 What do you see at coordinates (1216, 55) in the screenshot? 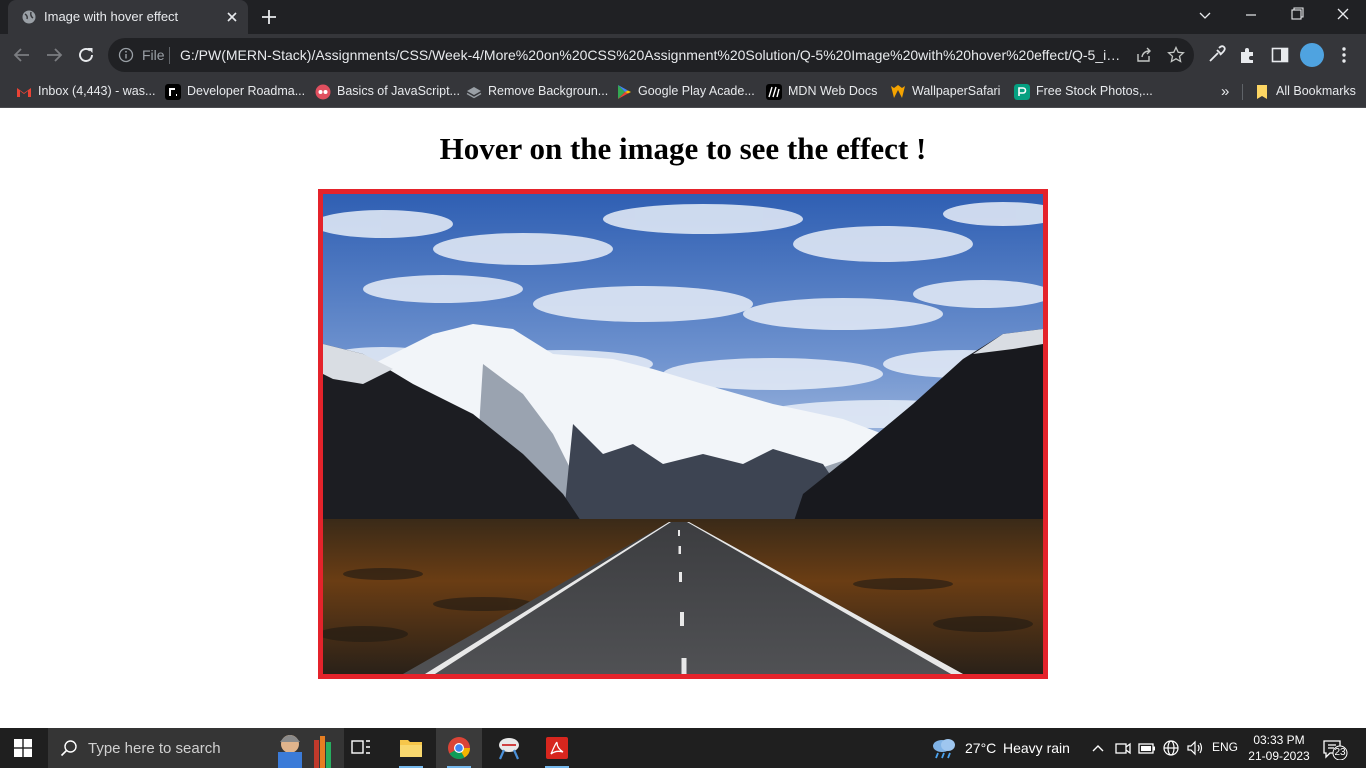
I see `eyedropper-extension-icon` at bounding box center [1216, 55].